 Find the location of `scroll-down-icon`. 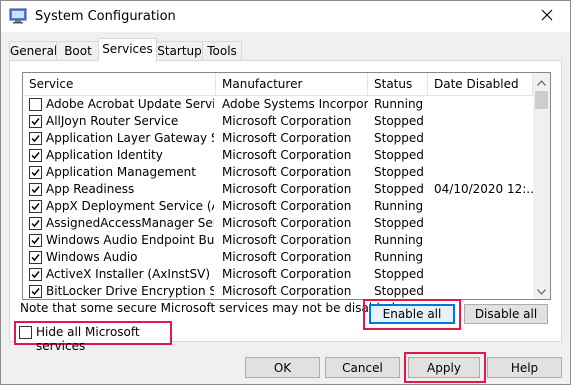

scroll-down-icon is located at coordinates (541, 291).